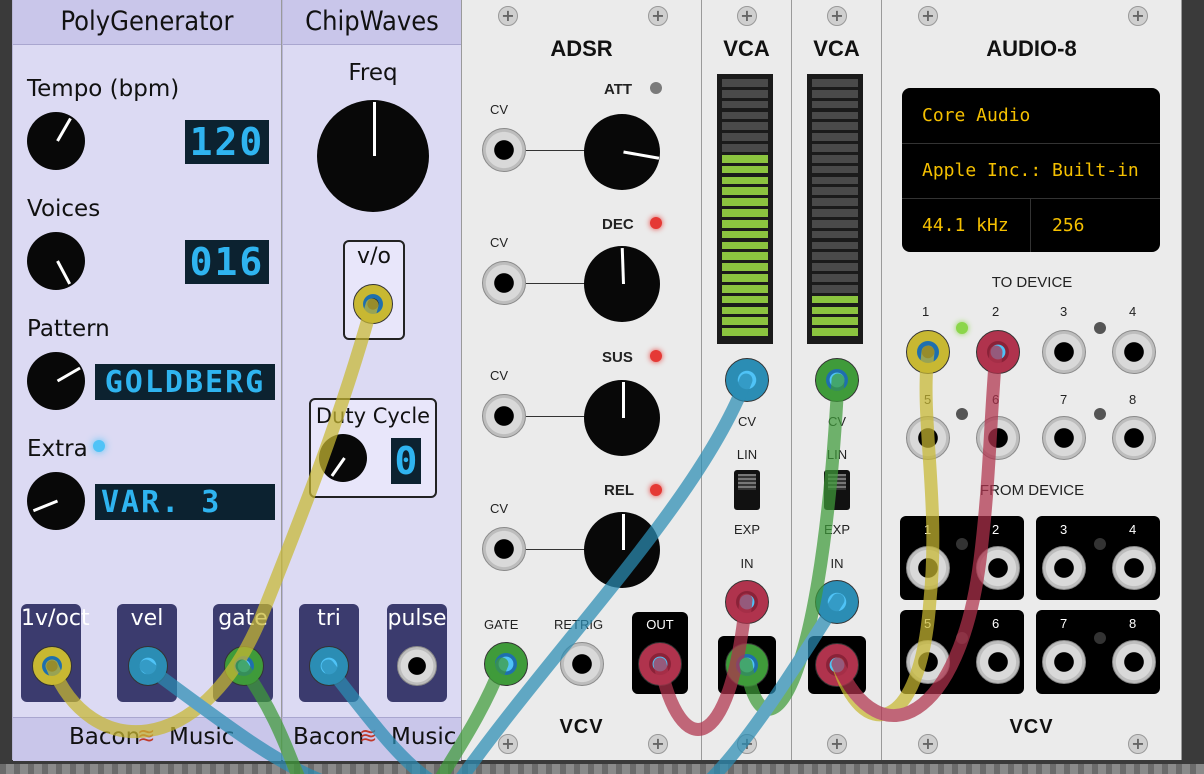 The width and height of the screenshot is (1204, 774). What do you see at coordinates (1064, 623) in the screenshot?
I see `from-port-label: 7` at bounding box center [1064, 623].